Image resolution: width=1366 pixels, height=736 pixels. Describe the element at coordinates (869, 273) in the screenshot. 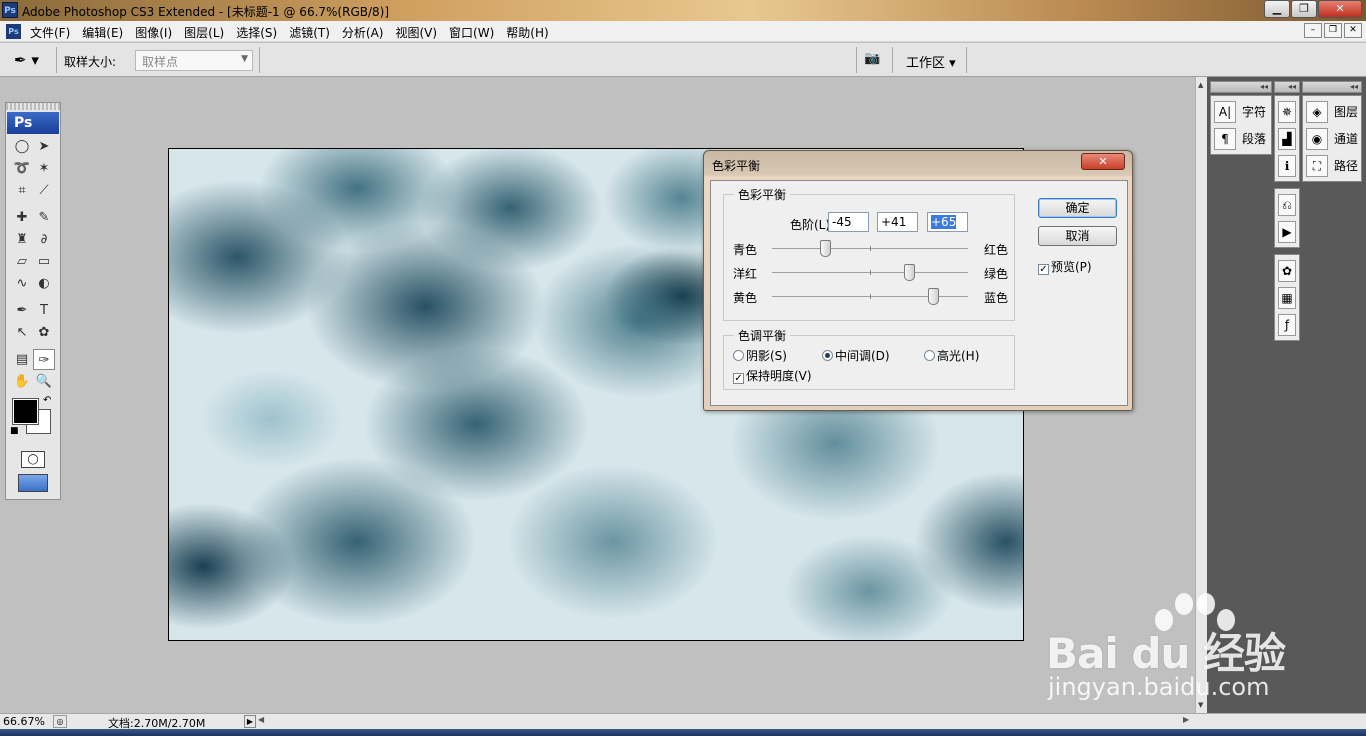

I see `slider-row: 洋红 绿色` at that location.